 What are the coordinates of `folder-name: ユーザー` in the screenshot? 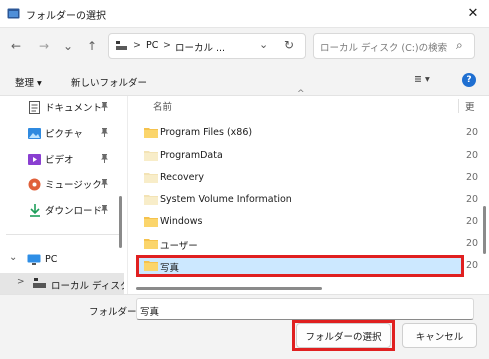 It's located at (179, 246).